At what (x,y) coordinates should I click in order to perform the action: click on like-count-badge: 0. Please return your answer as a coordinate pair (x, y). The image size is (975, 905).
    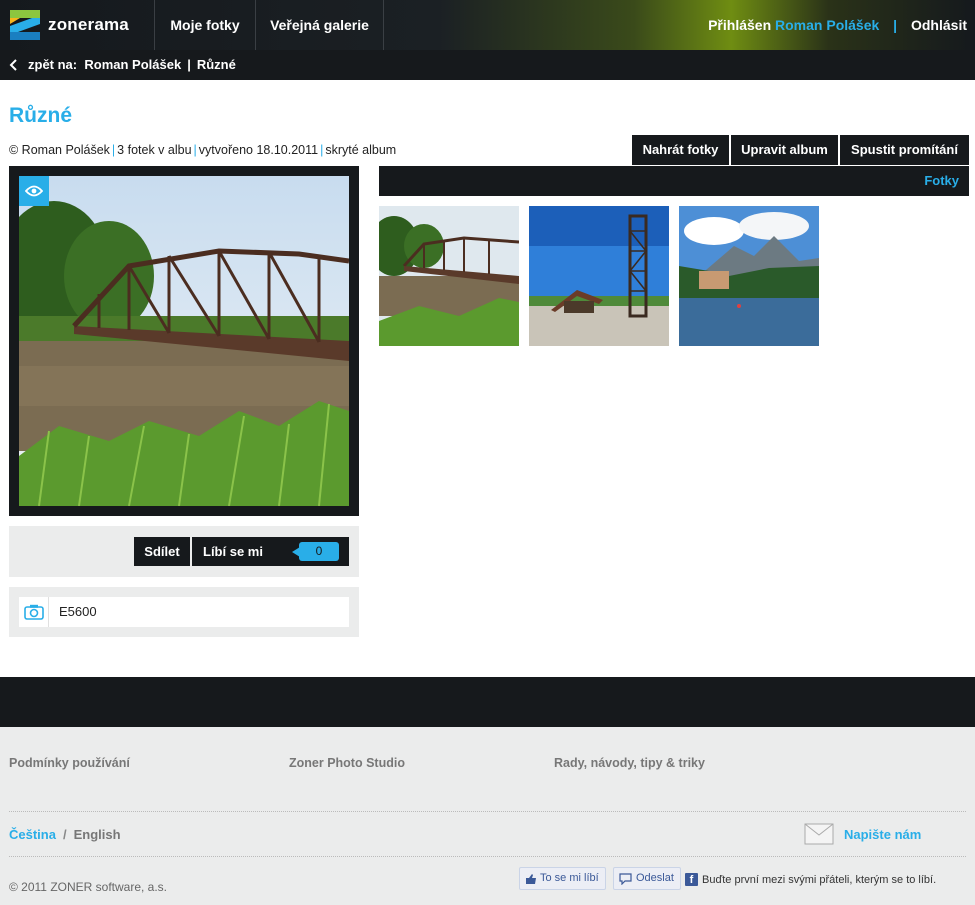
    Looking at the image, I should click on (315, 551).